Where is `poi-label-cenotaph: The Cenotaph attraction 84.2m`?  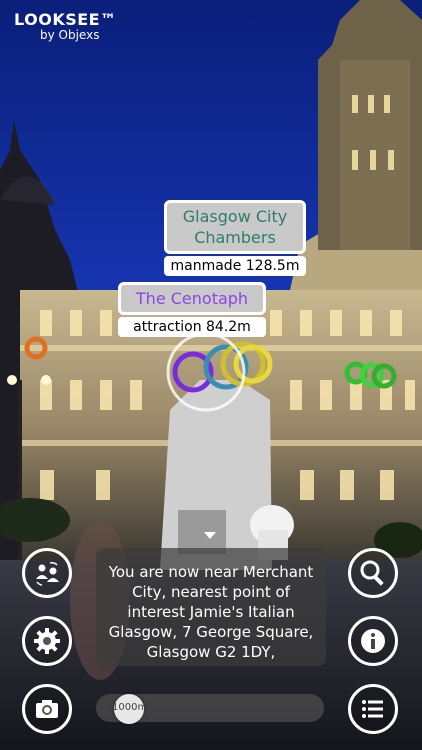
poi-label-cenotaph: The Cenotaph attraction 84.2m is located at coordinates (192, 309).